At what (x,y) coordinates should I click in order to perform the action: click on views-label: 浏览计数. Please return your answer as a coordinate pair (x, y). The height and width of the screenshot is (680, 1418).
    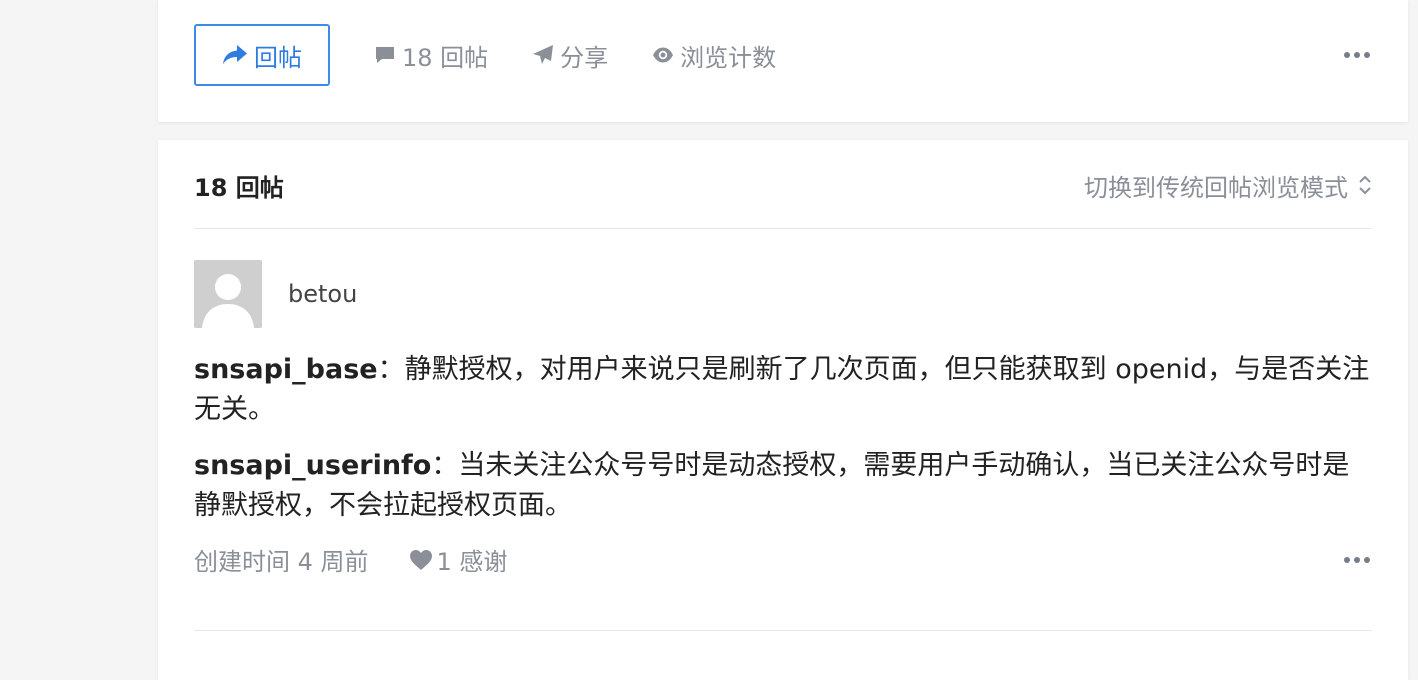
    Looking at the image, I should click on (728, 57).